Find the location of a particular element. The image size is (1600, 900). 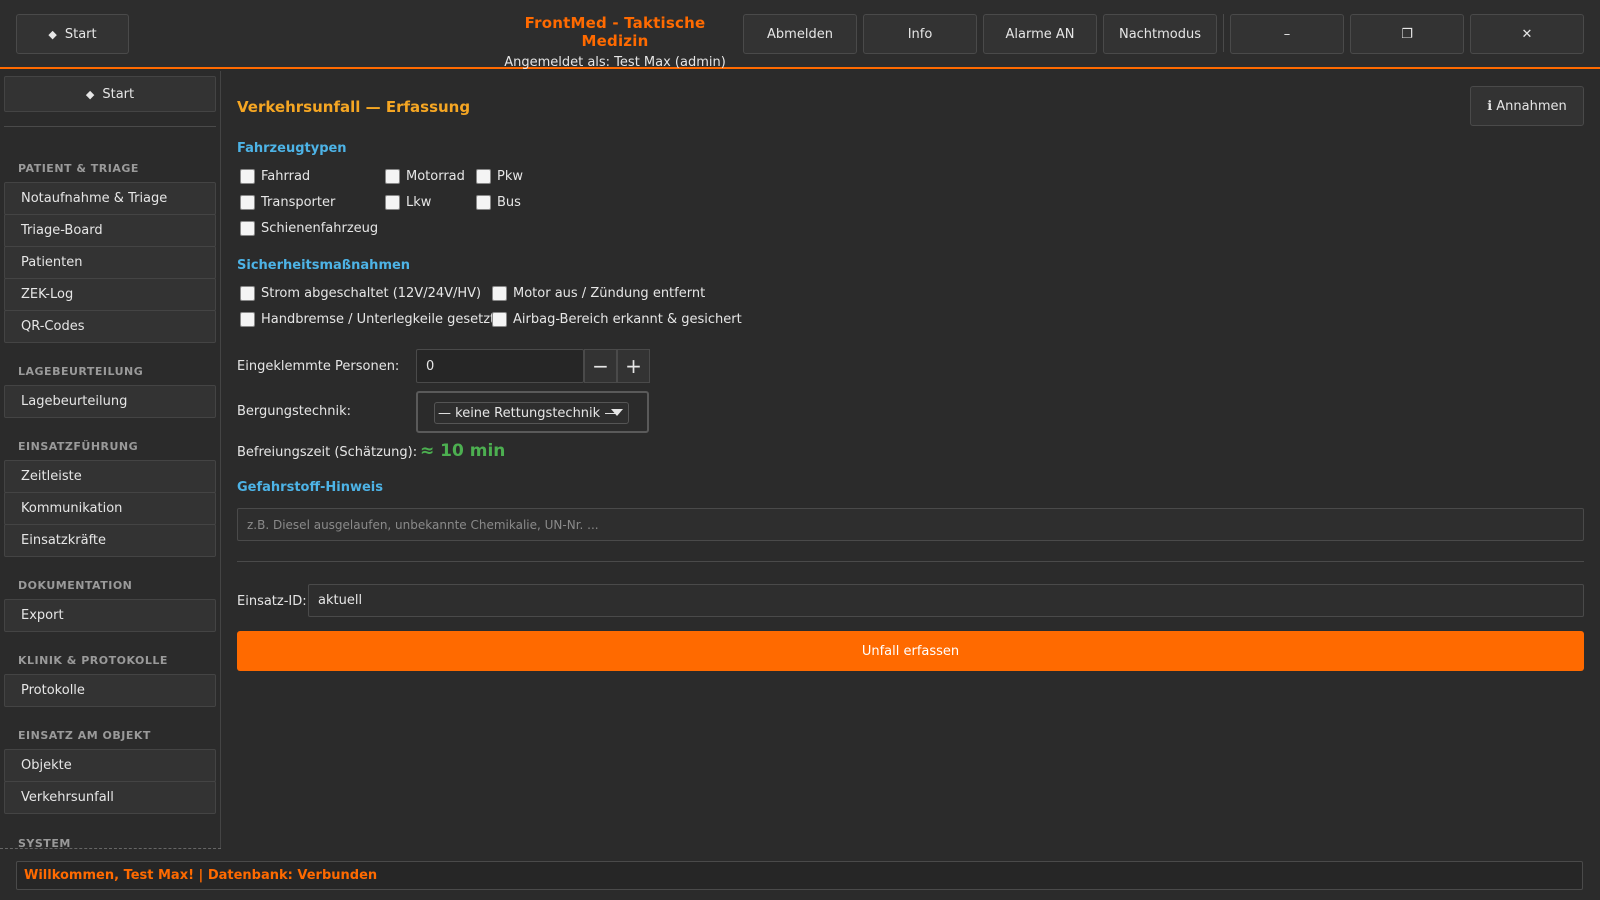

checkbox-bus: Bus is located at coordinates (498, 202).